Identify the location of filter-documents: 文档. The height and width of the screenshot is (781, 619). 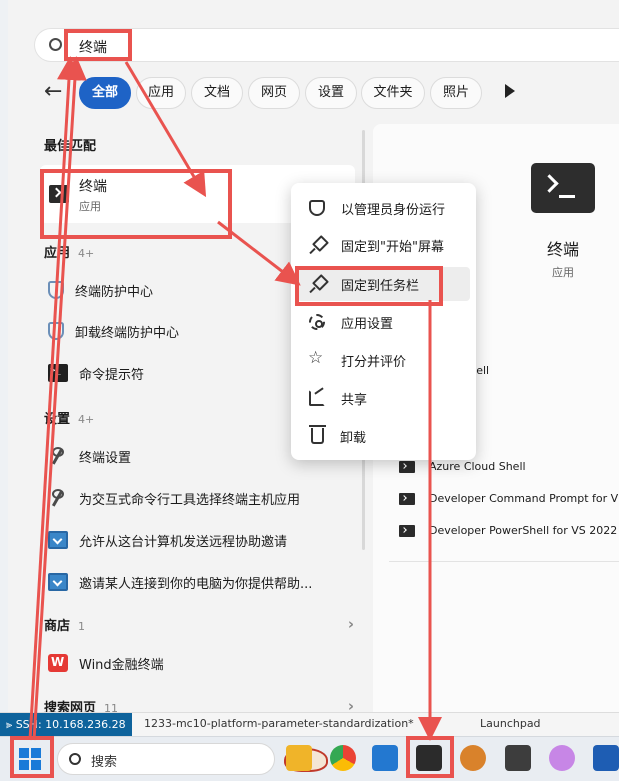
(217, 93).